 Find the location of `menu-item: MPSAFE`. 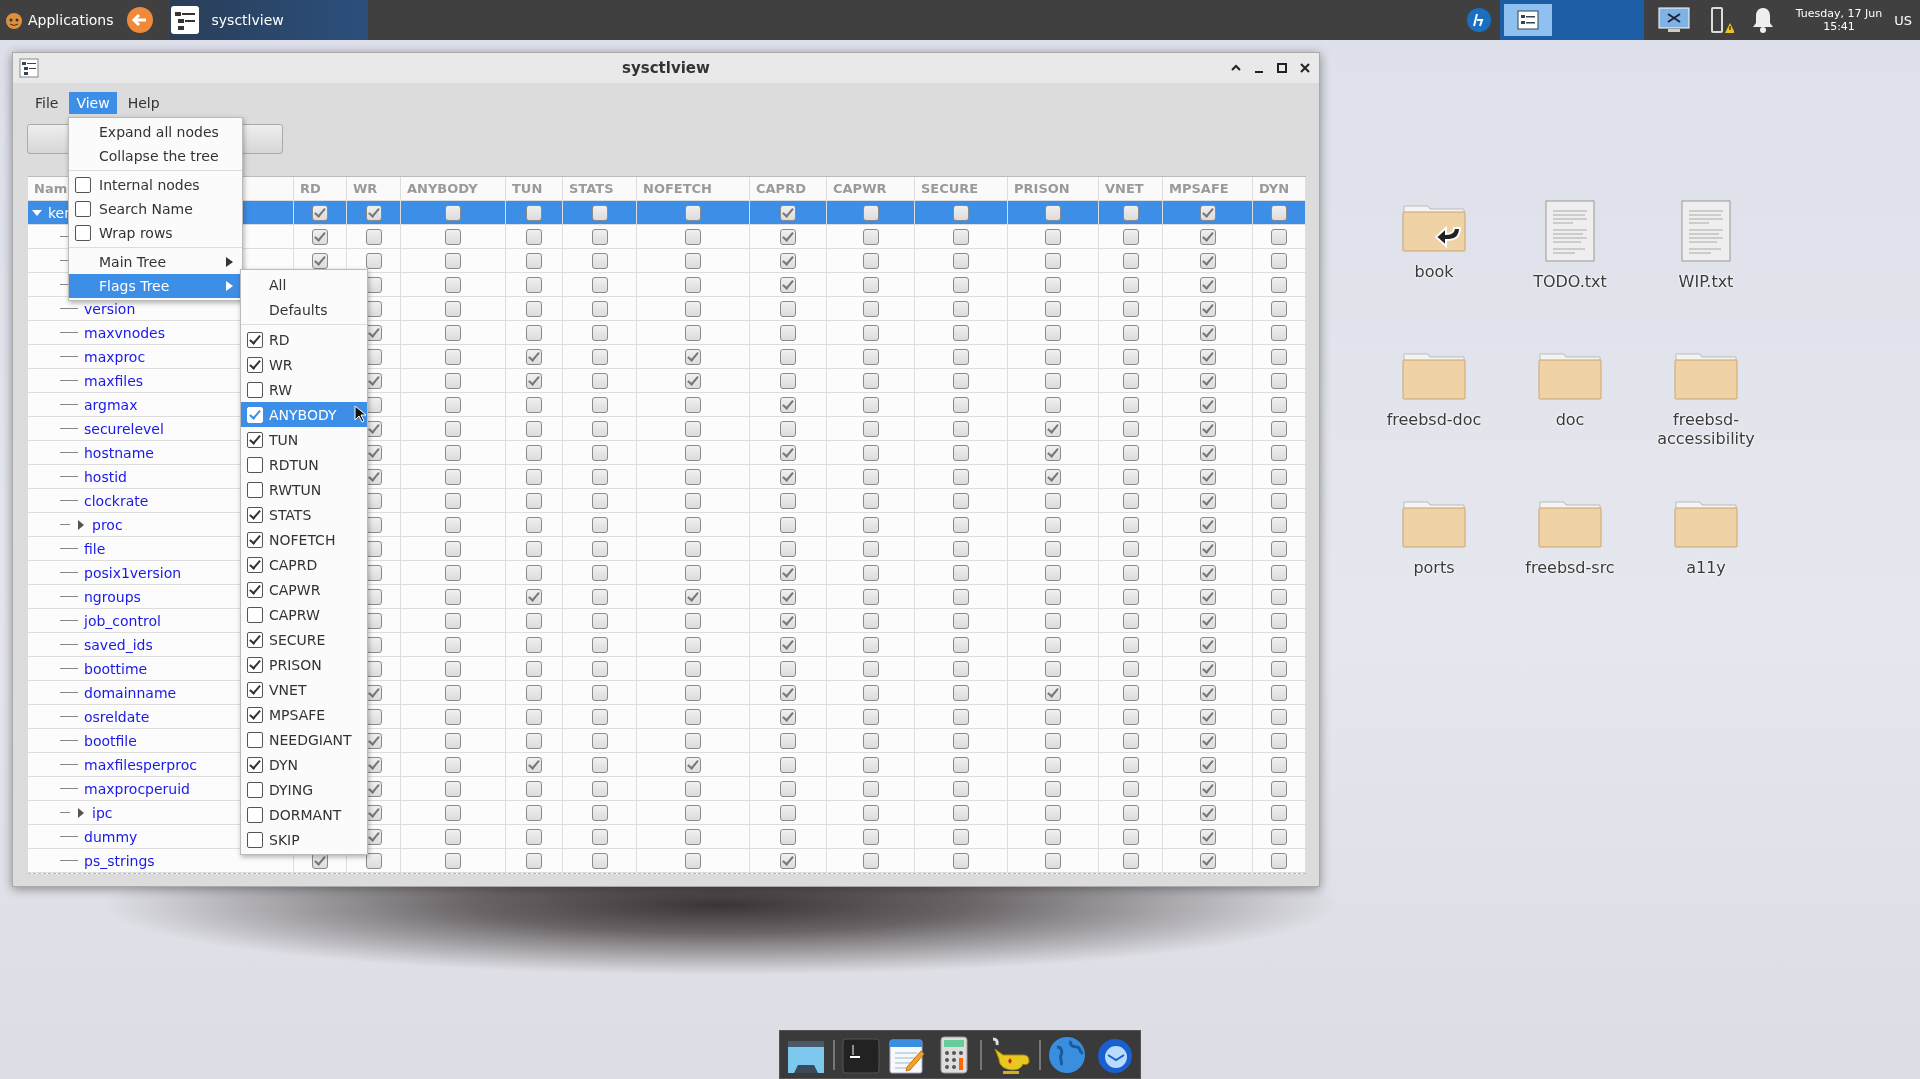

menu-item: MPSAFE is located at coordinates (304, 714).